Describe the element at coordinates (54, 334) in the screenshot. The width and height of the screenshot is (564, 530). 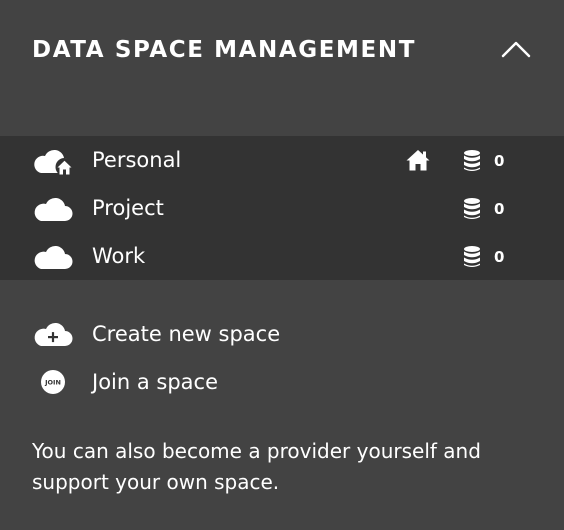
I see `cloud-plus-icon` at that location.